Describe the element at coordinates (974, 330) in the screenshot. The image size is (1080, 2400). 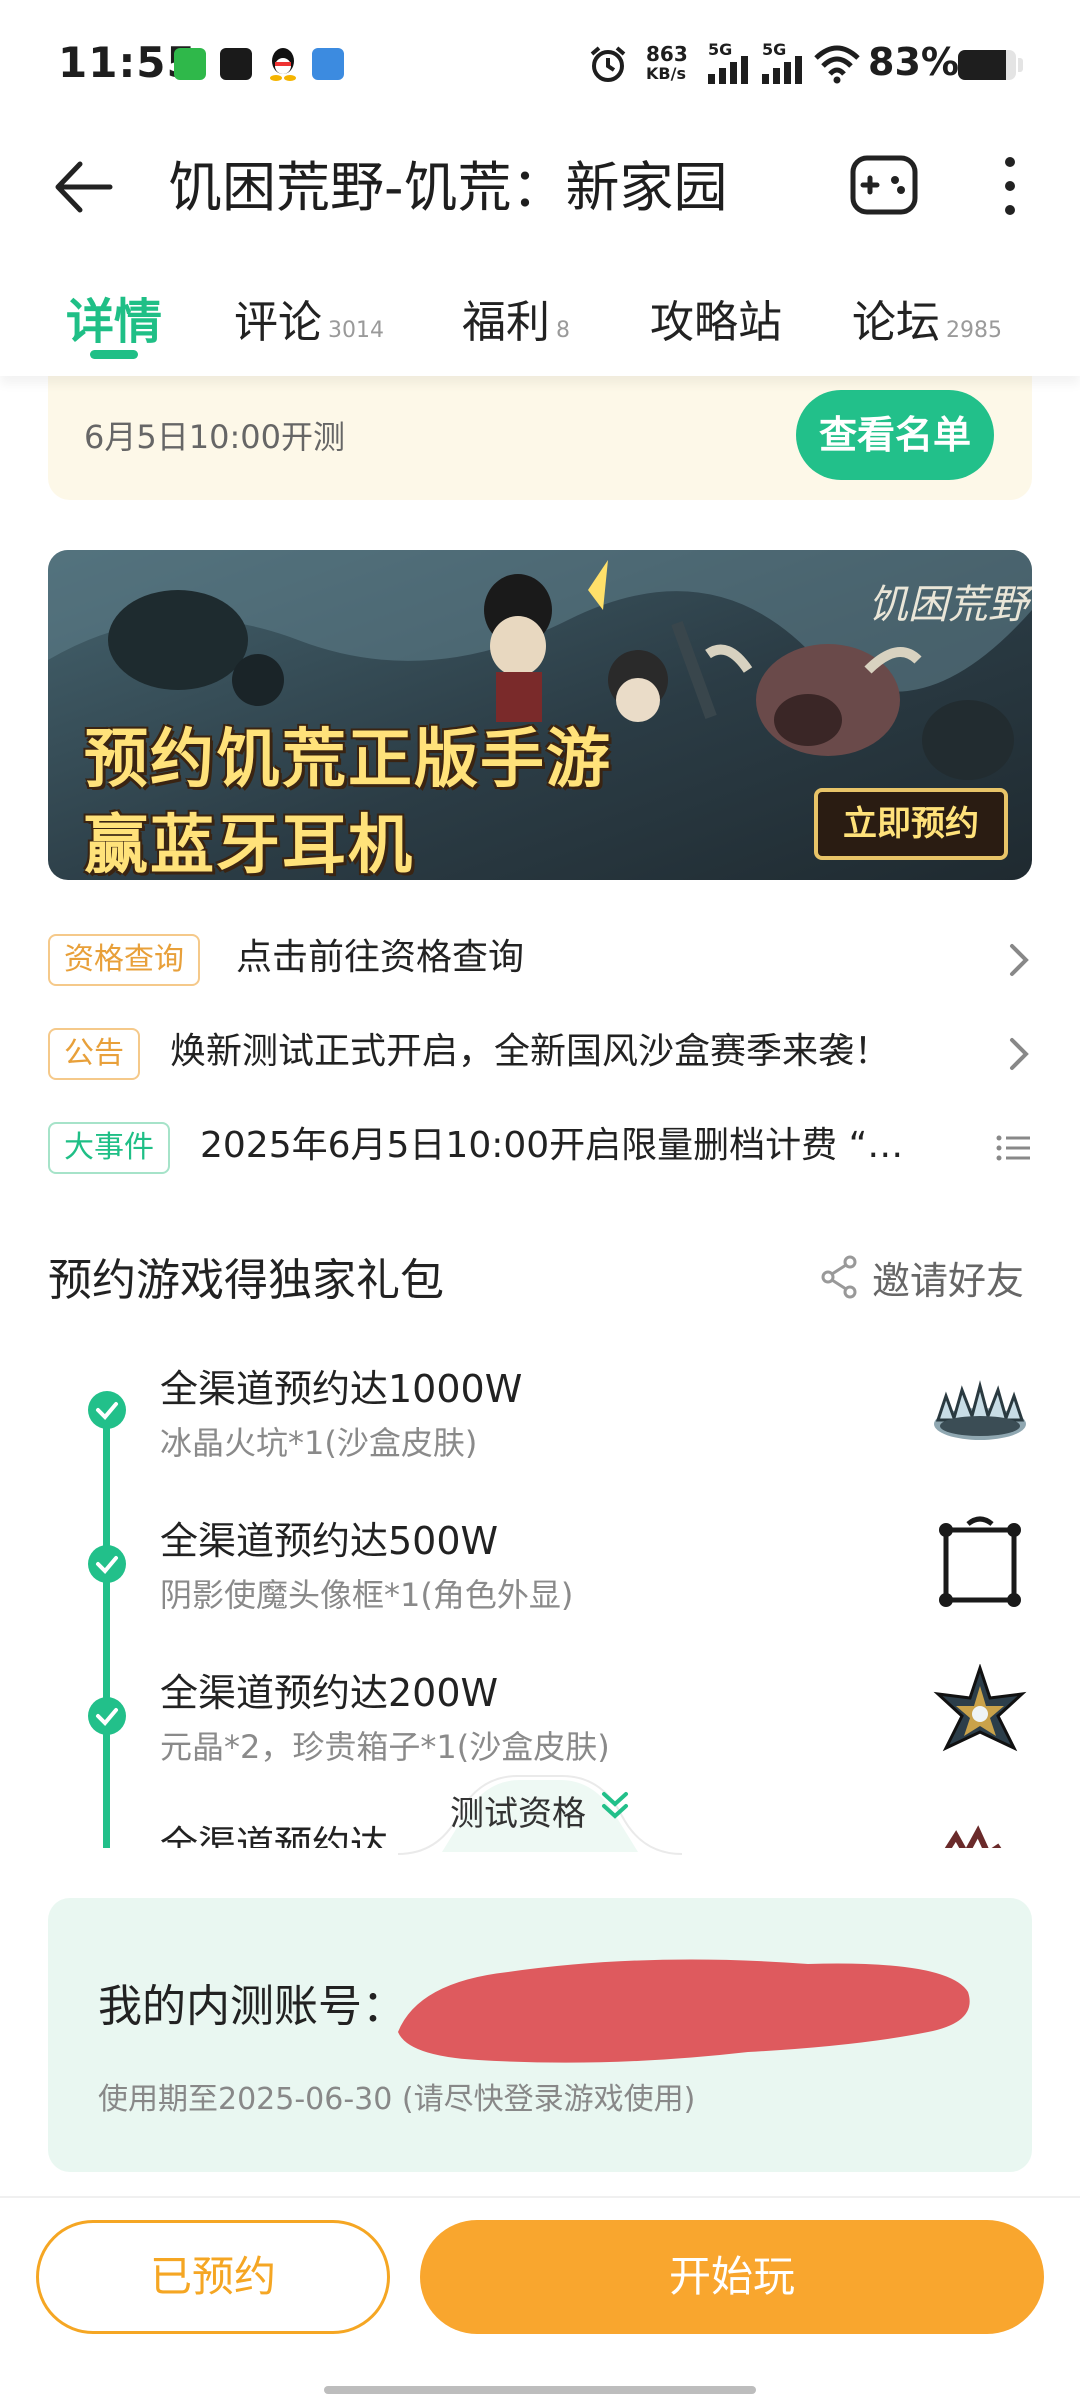
I see `tab-forum-count: 2985` at that location.